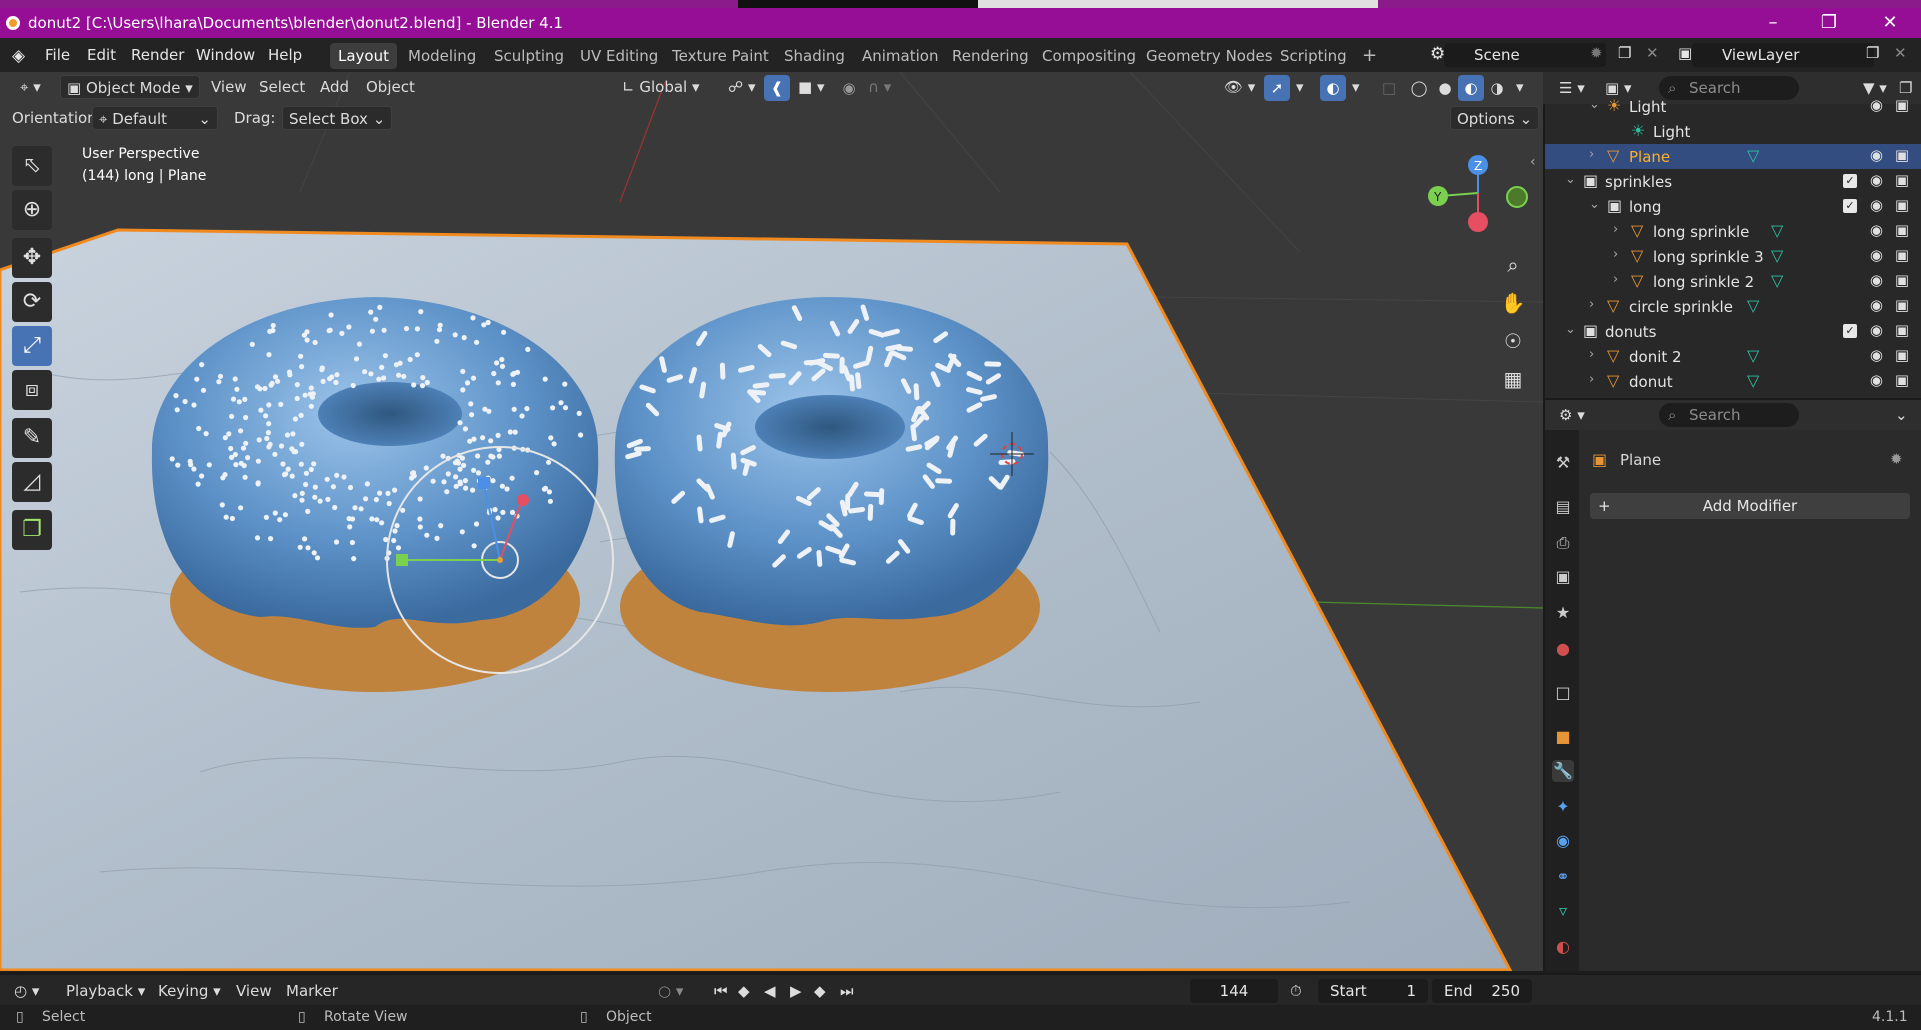 Image resolution: width=1921 pixels, height=1030 pixels. What do you see at coordinates (744, 991) in the screenshot?
I see `prev-keyframe-icon: ◆` at bounding box center [744, 991].